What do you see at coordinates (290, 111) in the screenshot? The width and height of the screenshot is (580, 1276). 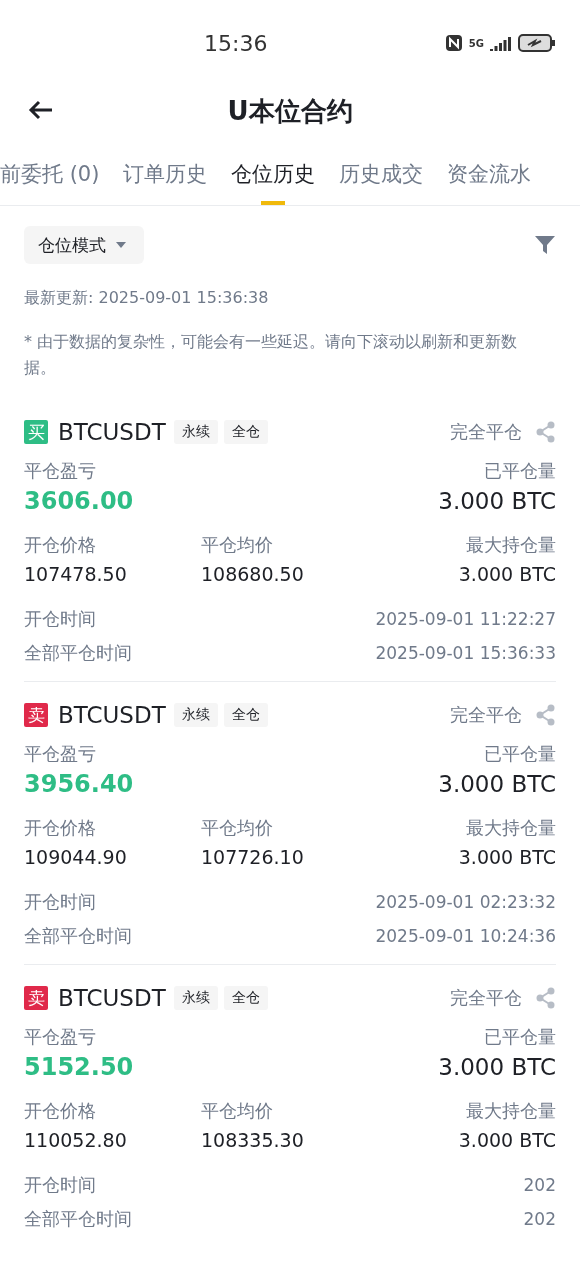 I see `page-title: U本位合约` at bounding box center [290, 111].